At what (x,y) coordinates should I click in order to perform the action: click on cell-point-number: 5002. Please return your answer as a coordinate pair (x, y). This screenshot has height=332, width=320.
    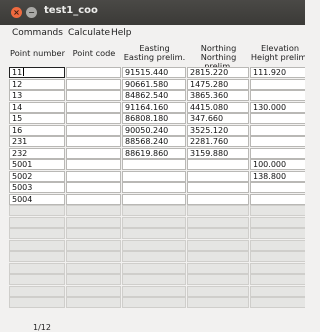
    Looking at the image, I should click on (37, 176).